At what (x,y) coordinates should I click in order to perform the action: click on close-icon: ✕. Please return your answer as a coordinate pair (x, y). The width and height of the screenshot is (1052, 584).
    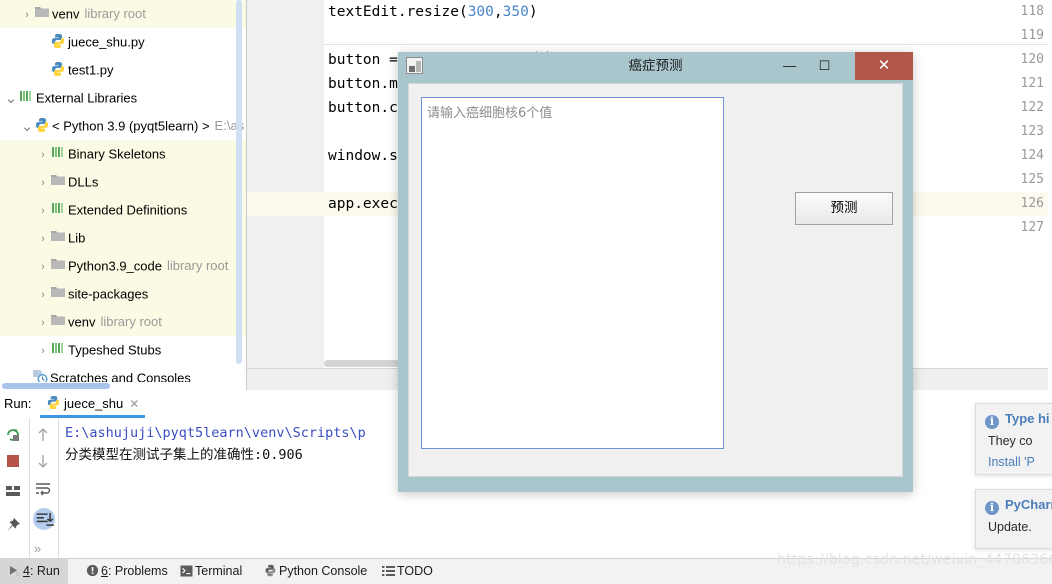
    Looking at the image, I should click on (134, 404).